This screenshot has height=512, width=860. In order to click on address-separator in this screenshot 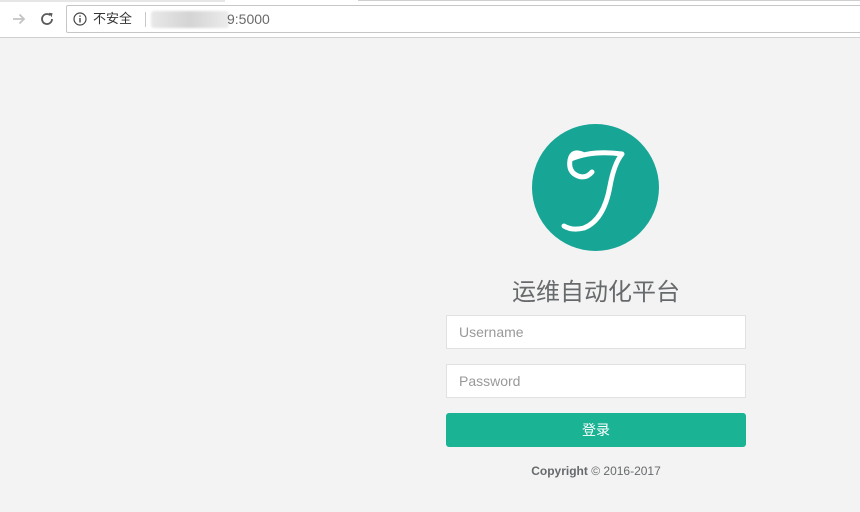, I will do `click(145, 19)`.